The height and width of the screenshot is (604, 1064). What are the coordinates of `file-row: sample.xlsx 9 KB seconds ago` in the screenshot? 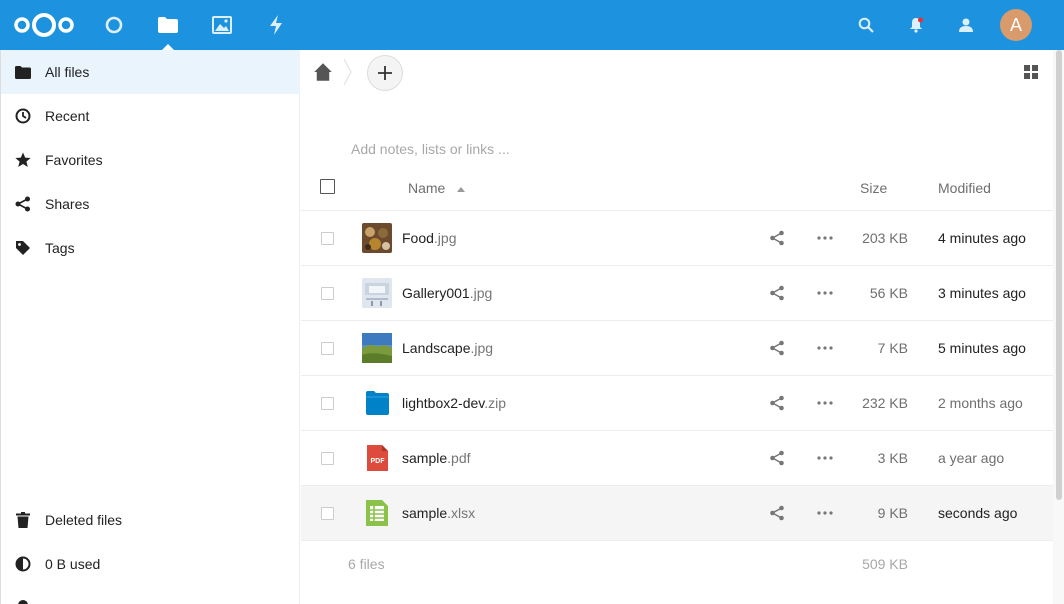 It's located at (677, 513).